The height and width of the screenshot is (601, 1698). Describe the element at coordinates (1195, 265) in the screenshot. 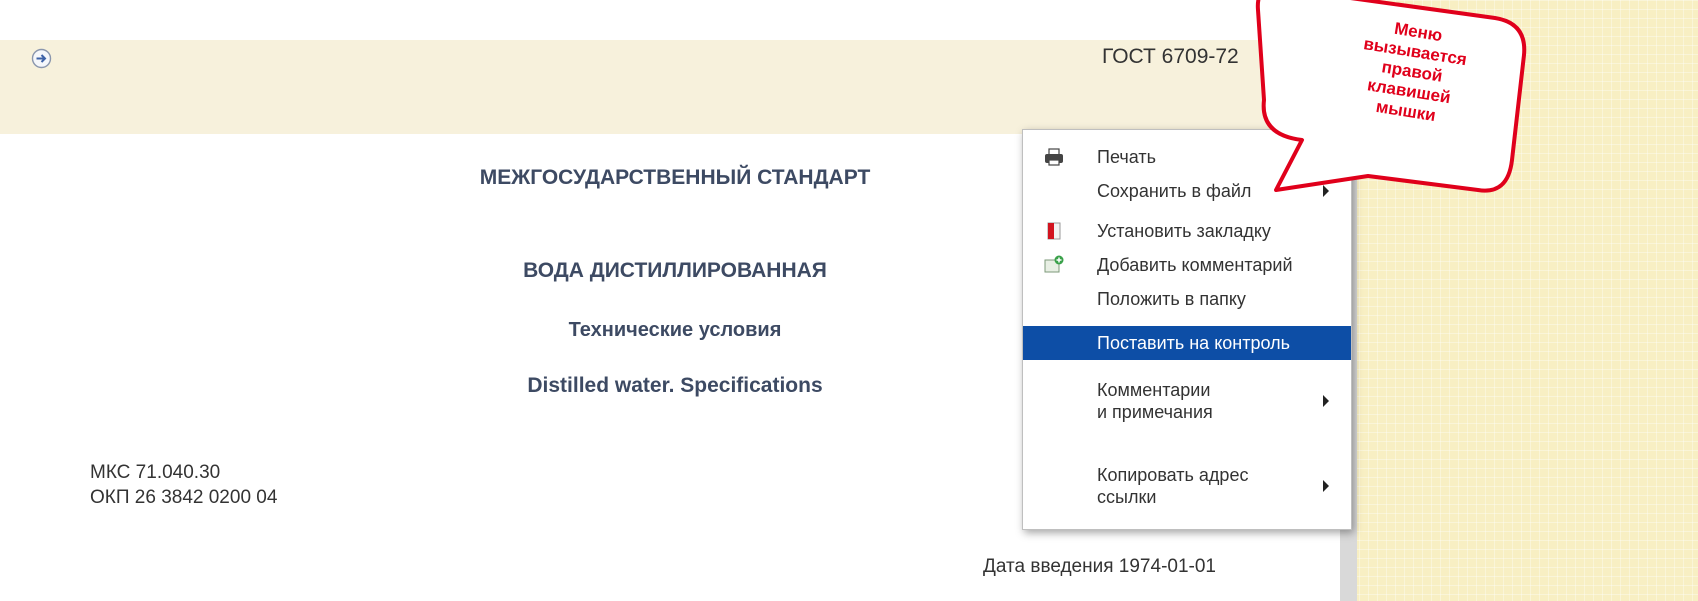

I see `menu-item-label: Добавить комментарий` at that location.